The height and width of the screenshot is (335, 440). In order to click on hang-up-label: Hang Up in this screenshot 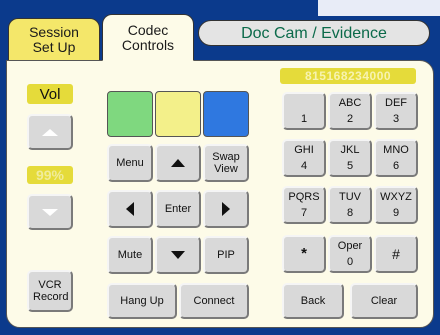, I will do `click(142, 301)`.